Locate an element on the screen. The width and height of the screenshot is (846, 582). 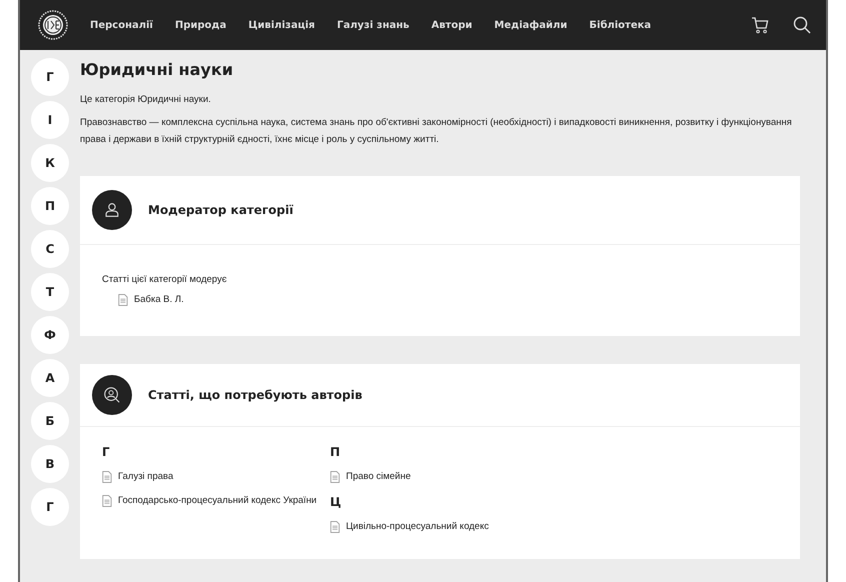
alphabet-letter-button: П is located at coordinates (50, 206).